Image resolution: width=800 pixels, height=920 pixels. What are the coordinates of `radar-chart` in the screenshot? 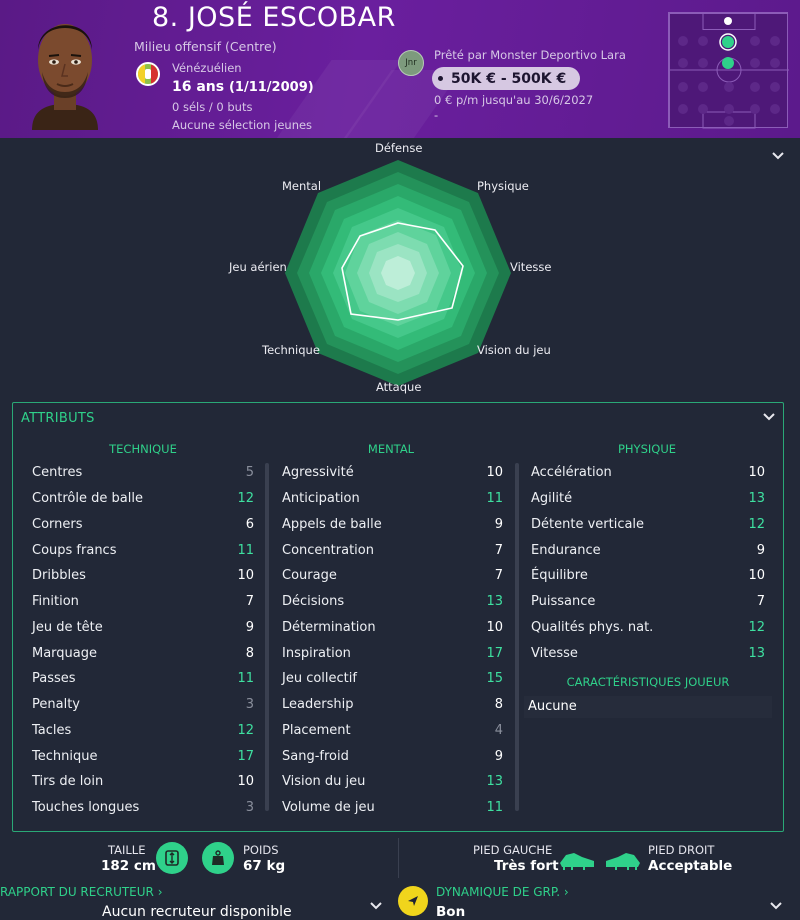 It's located at (398, 273).